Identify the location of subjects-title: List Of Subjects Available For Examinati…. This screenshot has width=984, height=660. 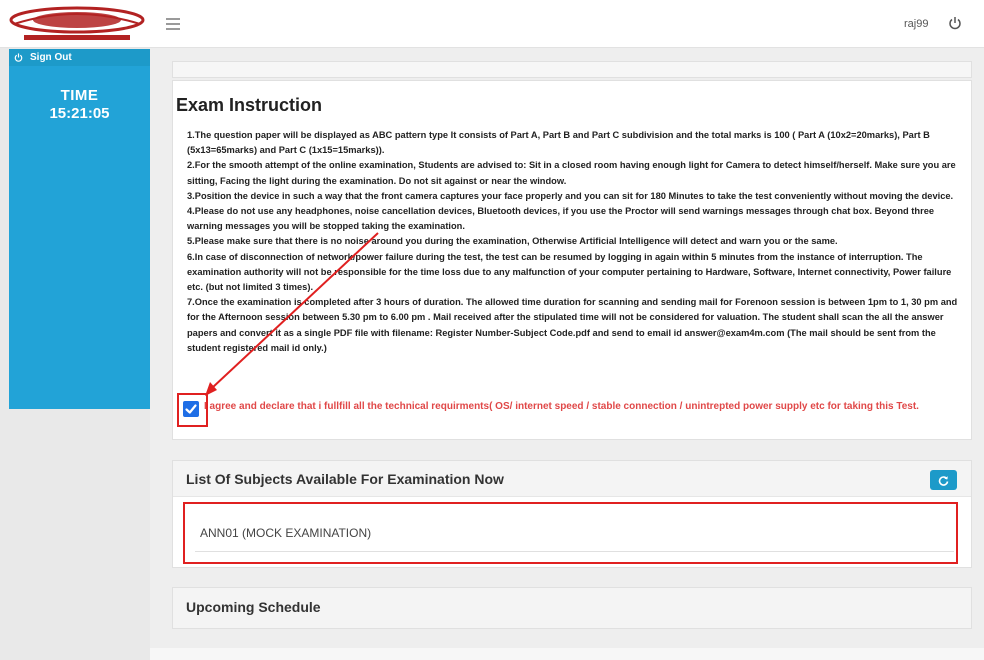
(345, 479).